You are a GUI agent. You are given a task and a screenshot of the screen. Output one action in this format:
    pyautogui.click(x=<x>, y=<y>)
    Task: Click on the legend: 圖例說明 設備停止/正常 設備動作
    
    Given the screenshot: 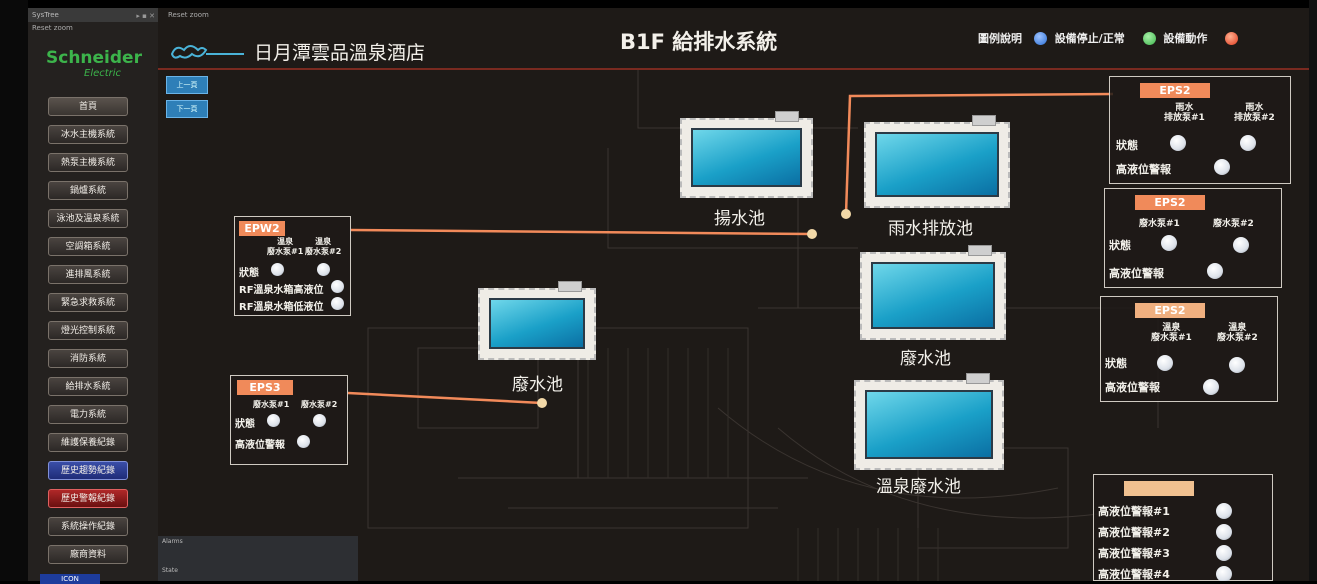 What is the action you would take?
    pyautogui.click(x=1110, y=38)
    